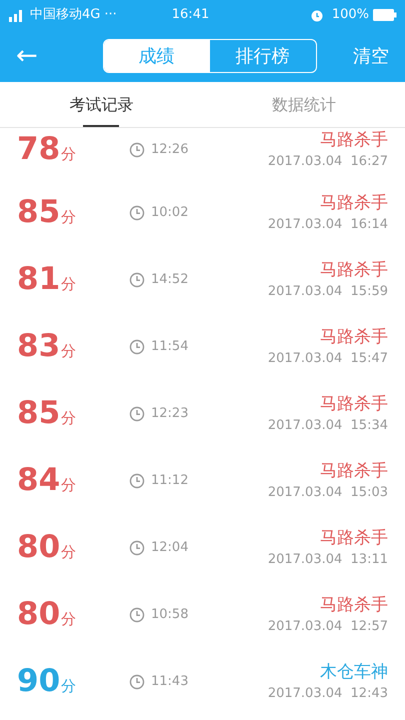  I want to click on battery-percent: 100%, so click(350, 15).